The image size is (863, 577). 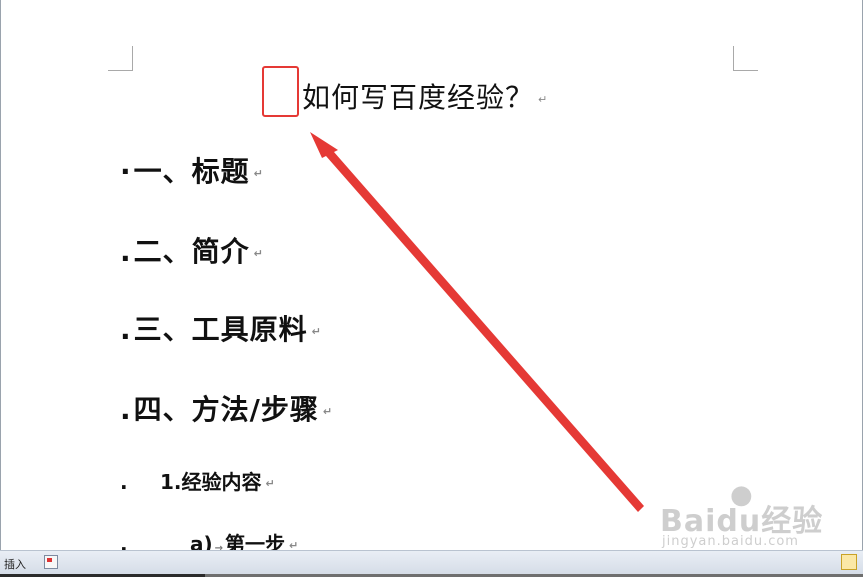 What do you see at coordinates (51, 562) in the screenshot?
I see `macro-record-icon` at bounding box center [51, 562].